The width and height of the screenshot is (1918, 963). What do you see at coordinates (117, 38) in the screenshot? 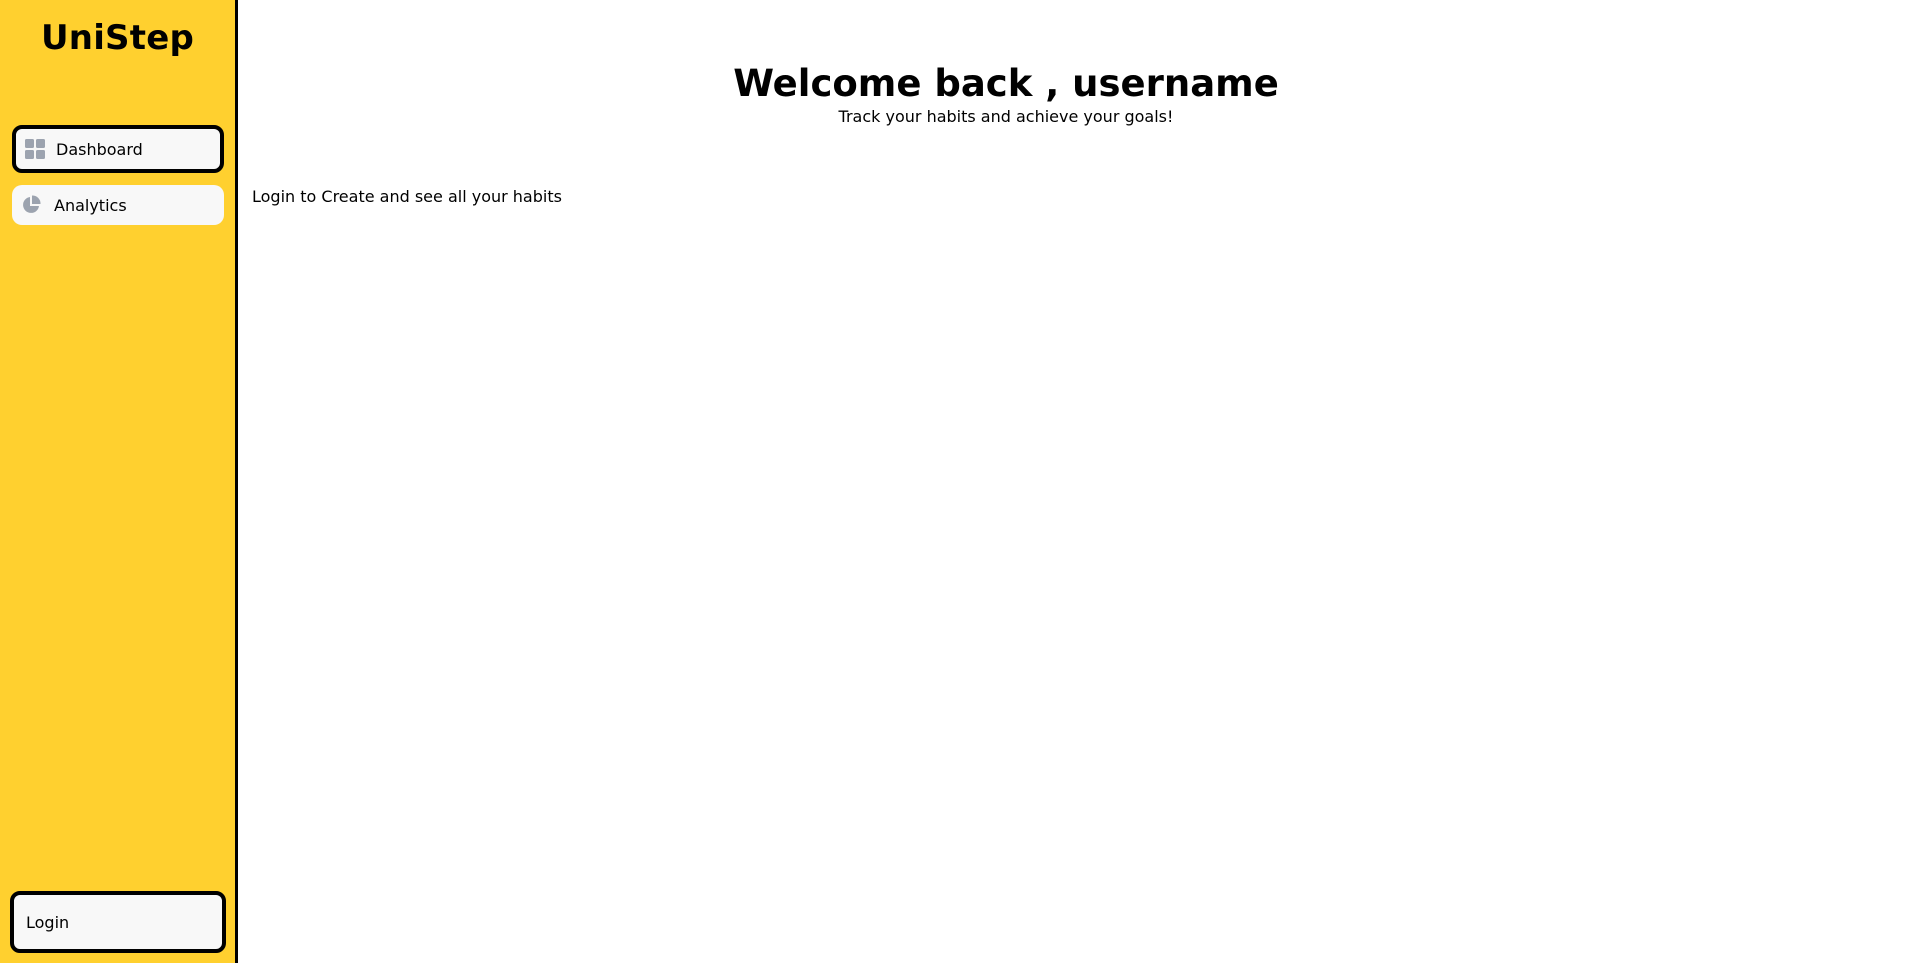
I see `brand-title: UniStep` at bounding box center [117, 38].